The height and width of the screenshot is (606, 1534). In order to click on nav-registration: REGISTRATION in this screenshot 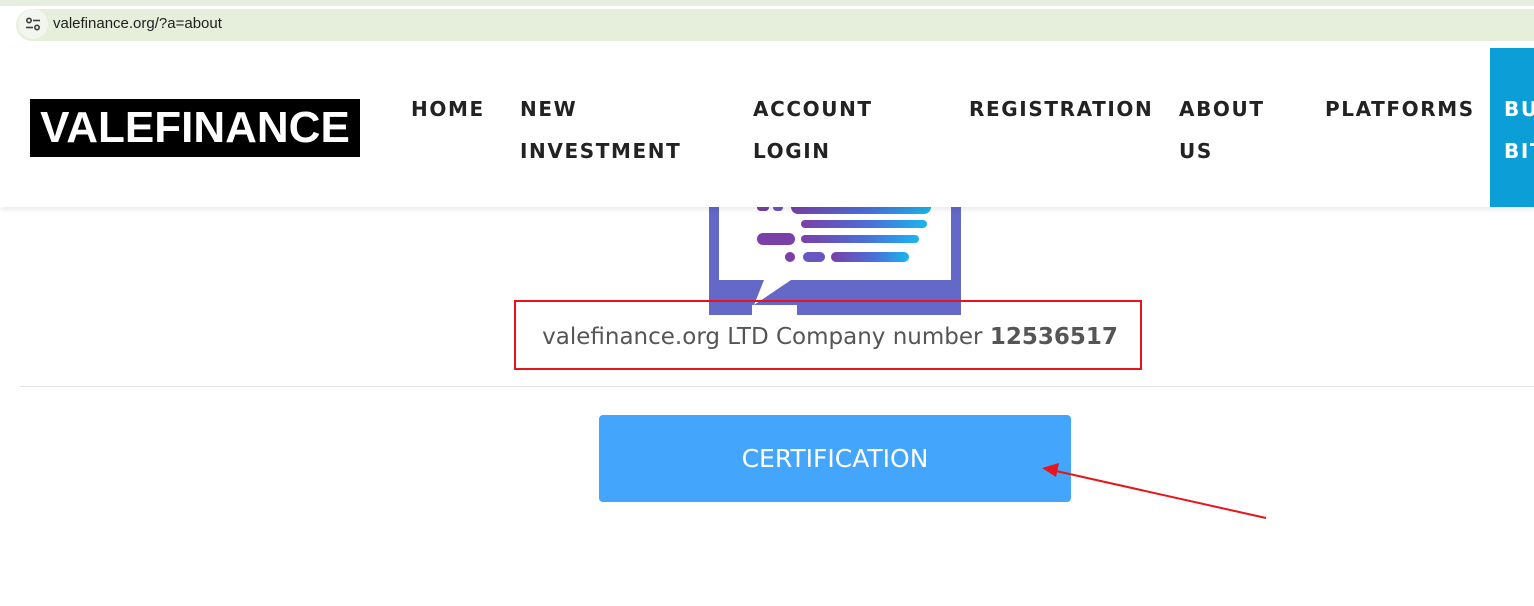, I will do `click(1061, 109)`.